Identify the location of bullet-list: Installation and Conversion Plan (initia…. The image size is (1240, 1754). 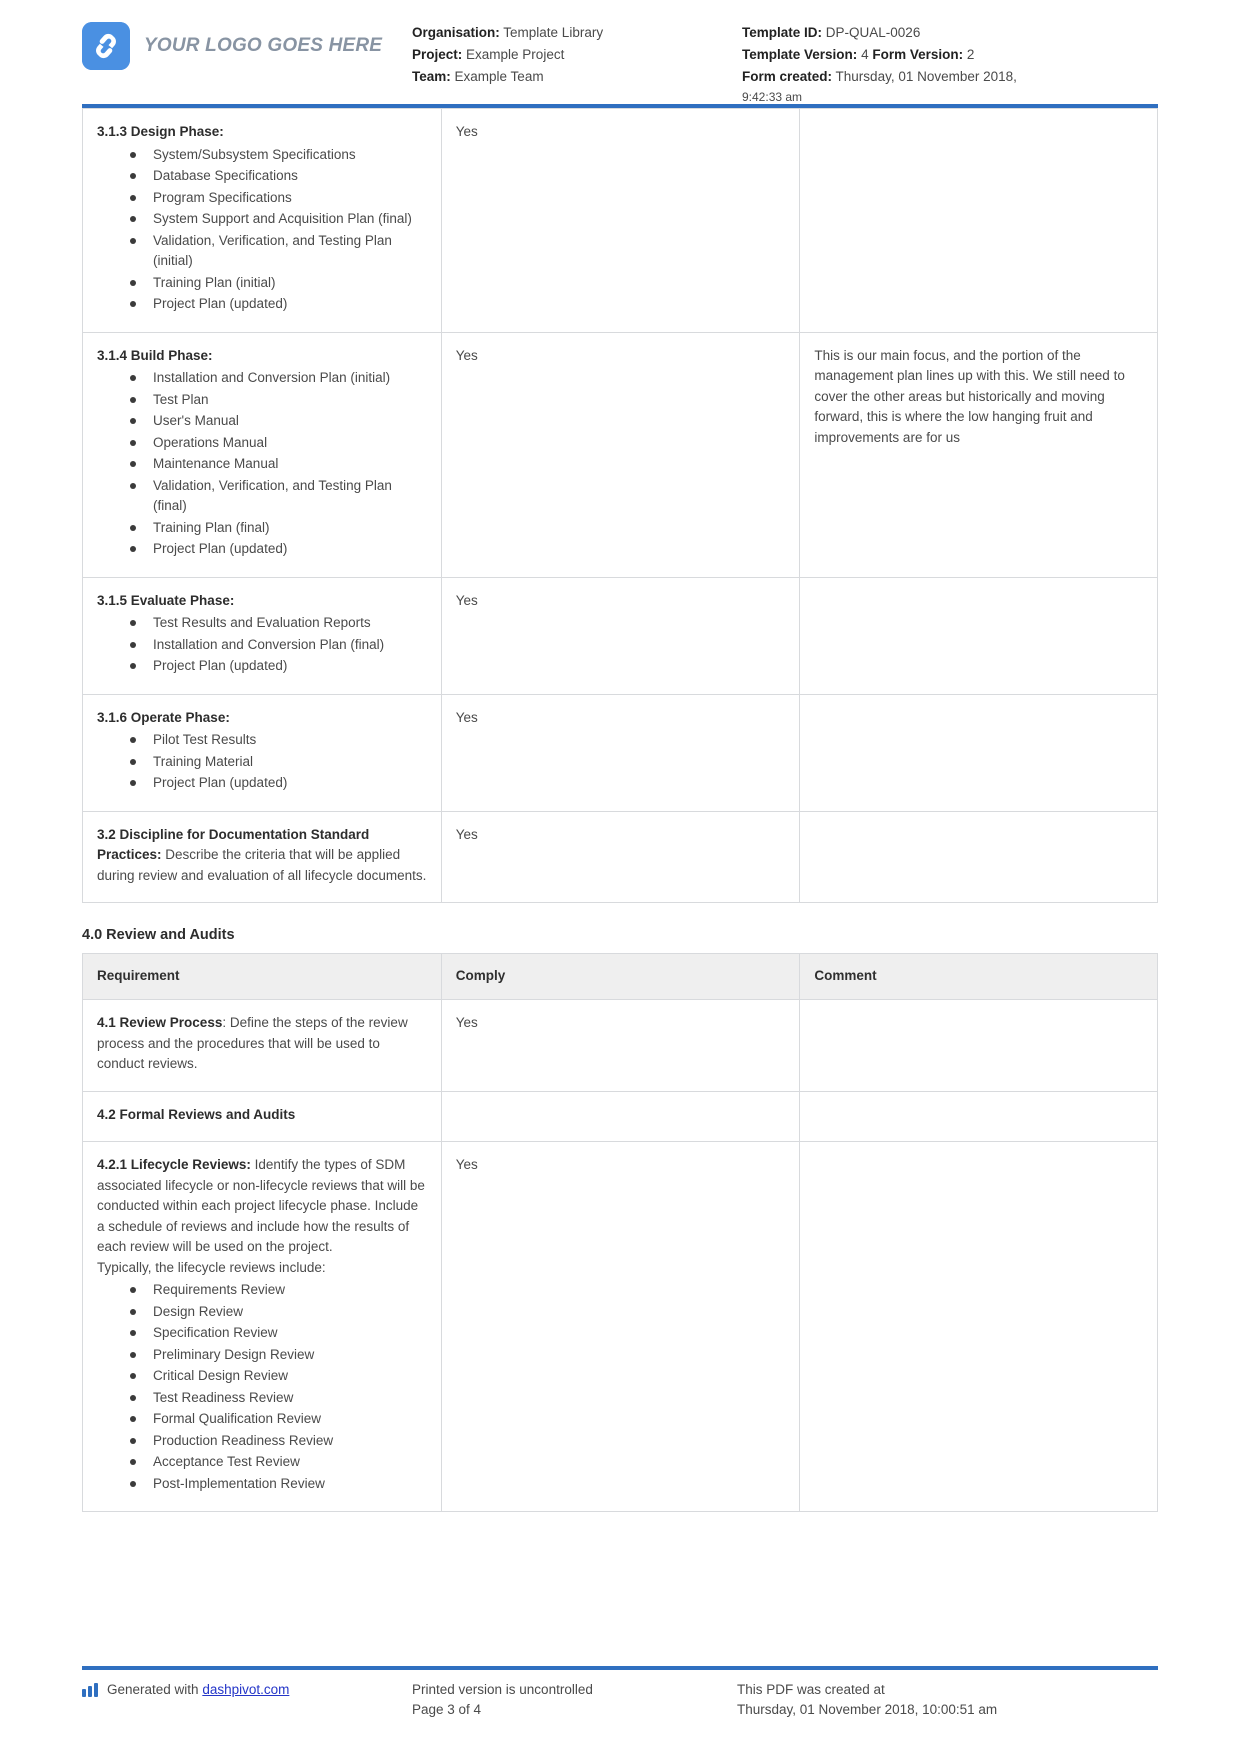
(262, 464).